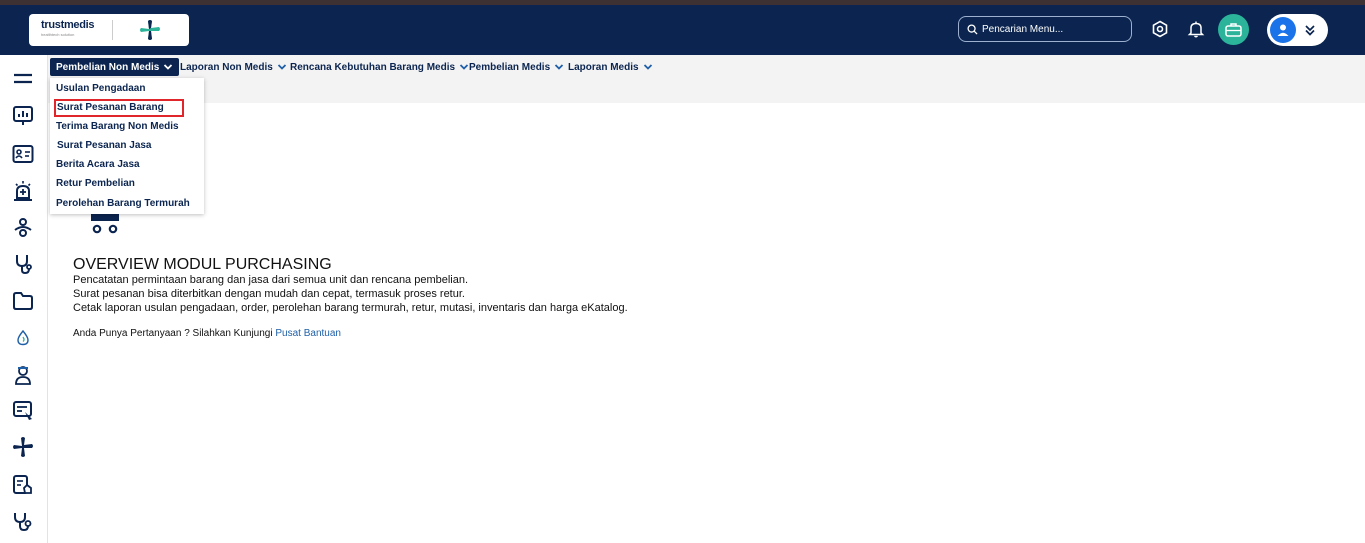 The image size is (1365, 543). I want to click on bell-icon, so click(1196, 29).